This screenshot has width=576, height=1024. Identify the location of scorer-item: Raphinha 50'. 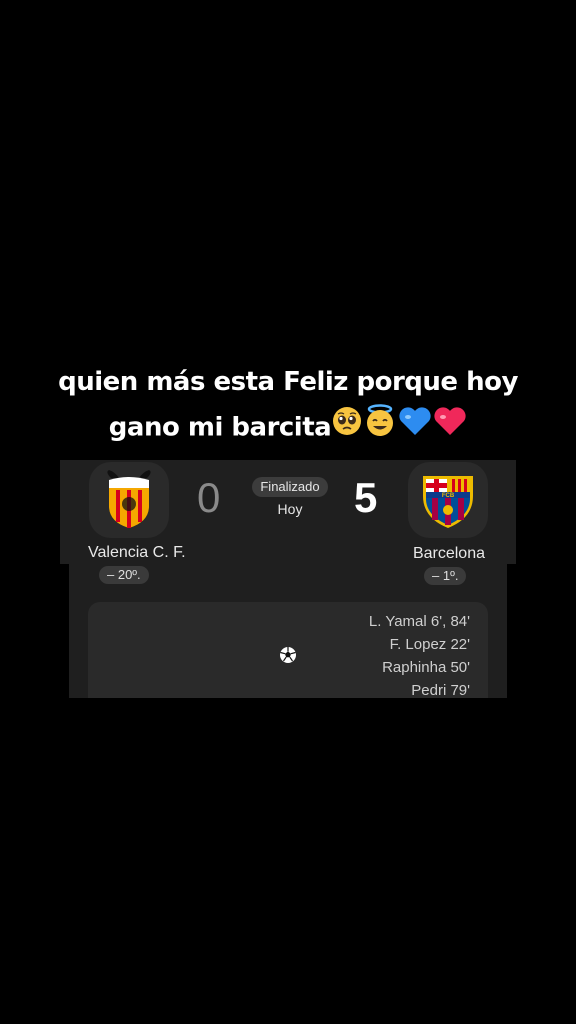
(426, 667).